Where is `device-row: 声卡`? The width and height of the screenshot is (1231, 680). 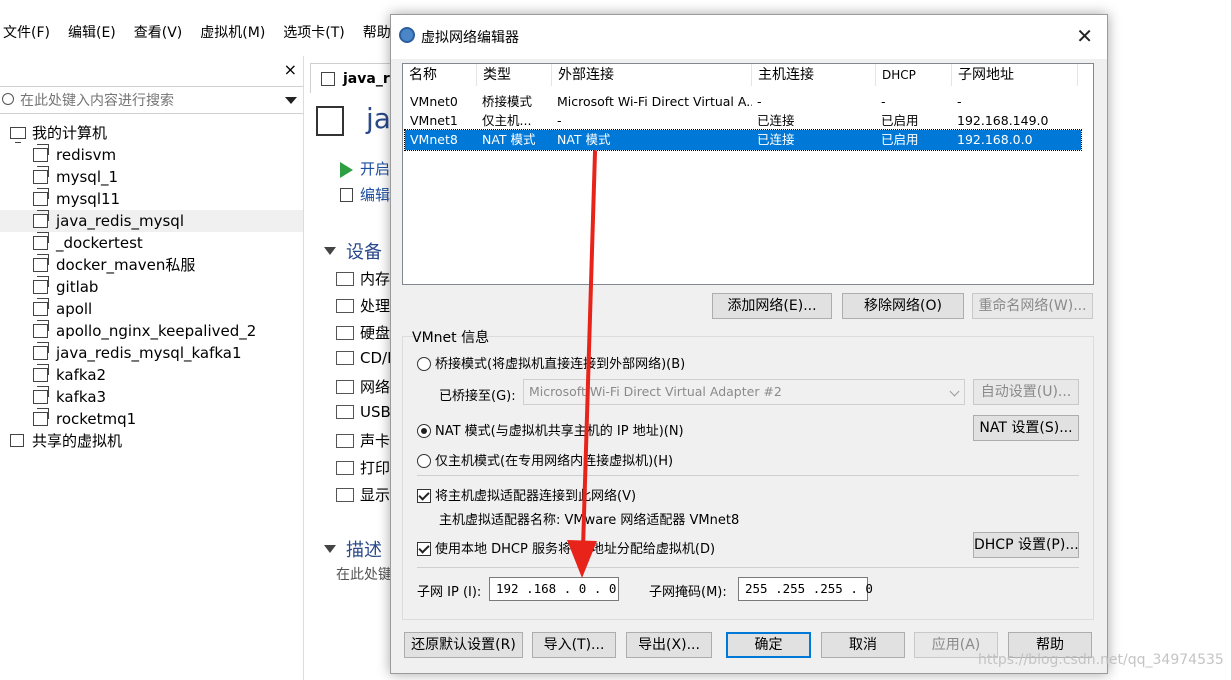
device-row: 声卡 is located at coordinates (363, 440).